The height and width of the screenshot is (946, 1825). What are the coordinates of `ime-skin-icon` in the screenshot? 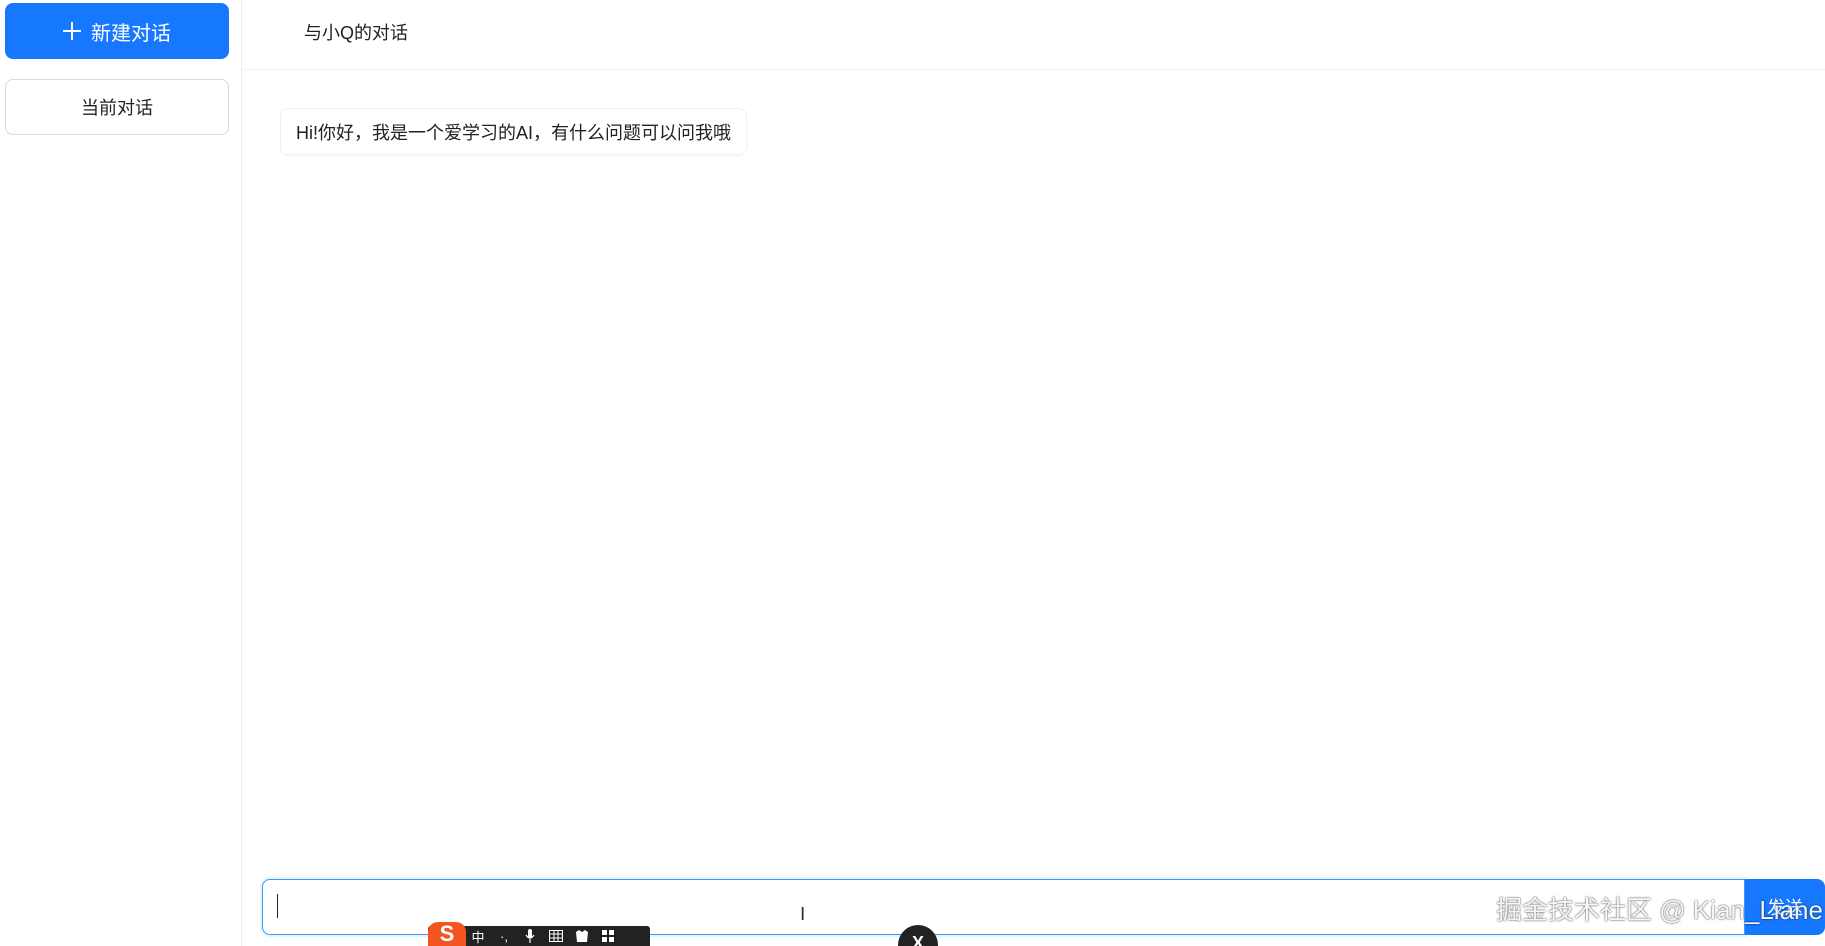 It's located at (582, 936).